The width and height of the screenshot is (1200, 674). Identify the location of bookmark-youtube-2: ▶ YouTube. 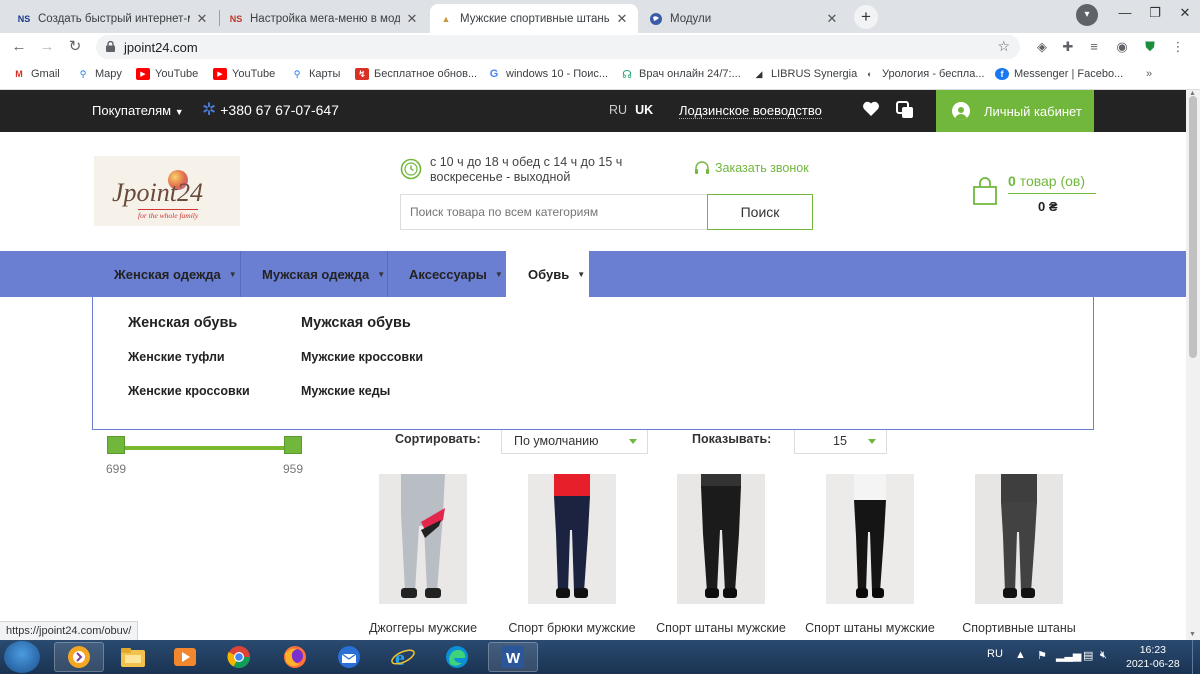
(244, 74).